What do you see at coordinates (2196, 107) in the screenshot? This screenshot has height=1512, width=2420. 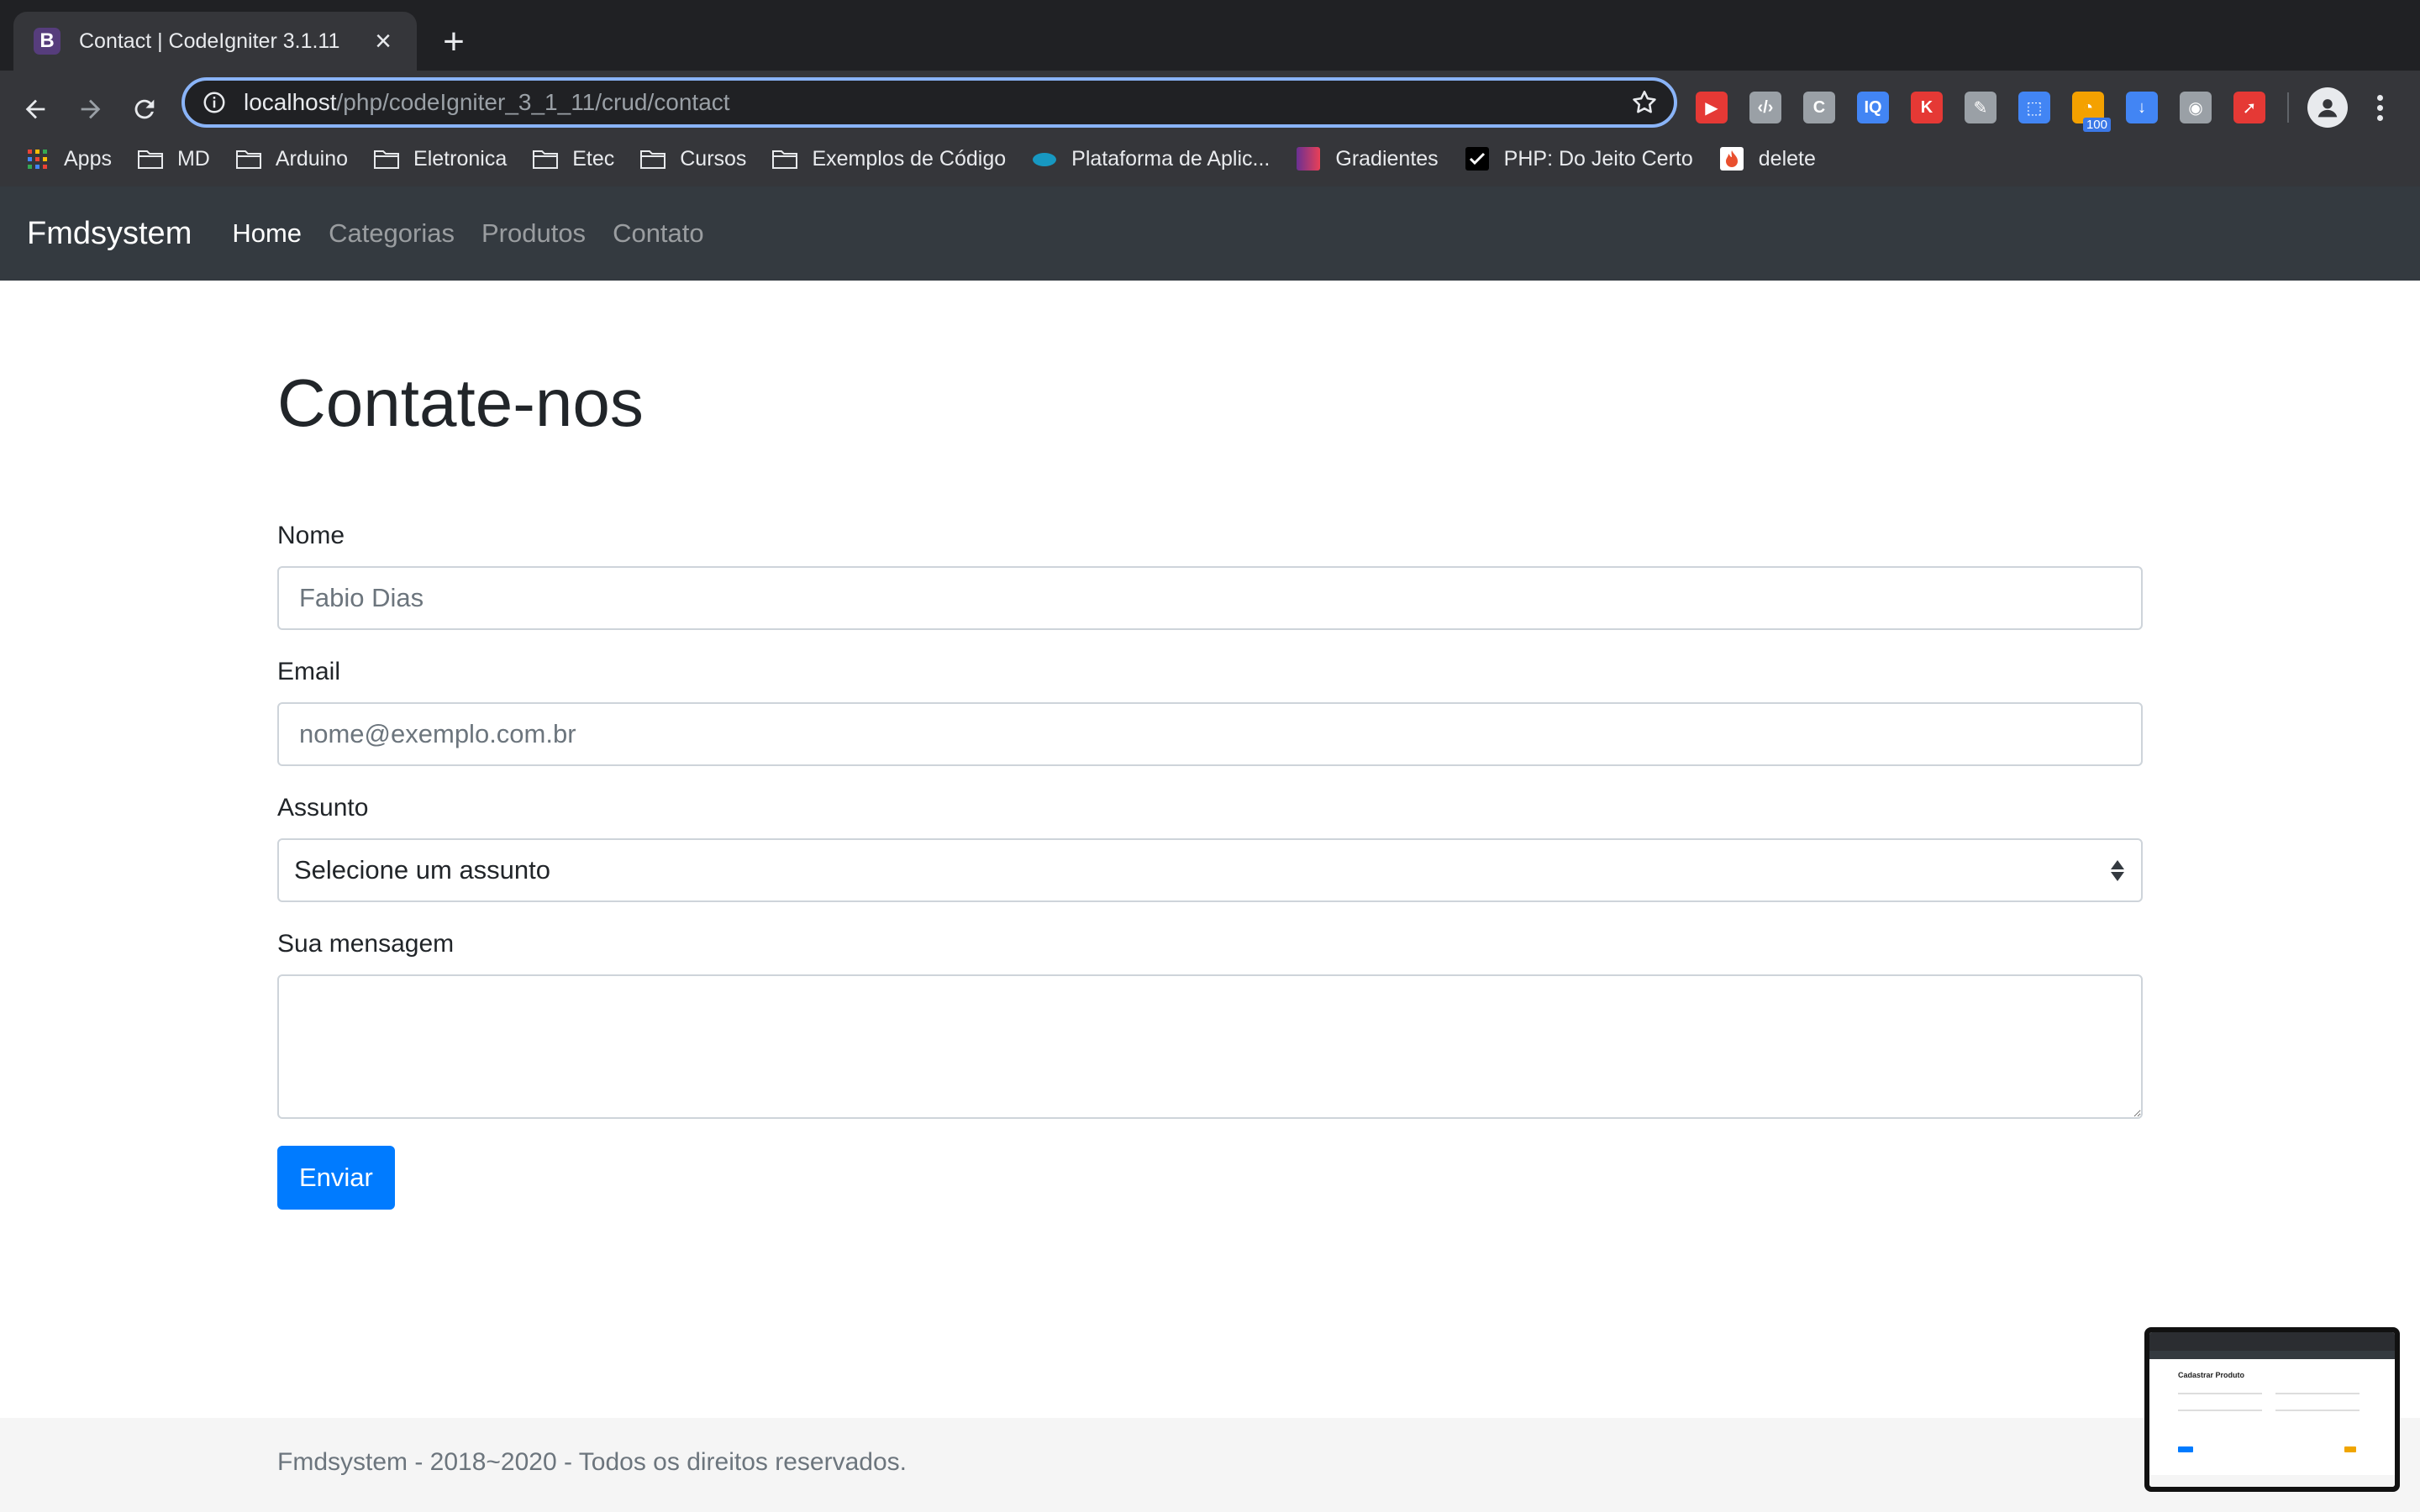 I see `circle-extension-icon: ◉` at bounding box center [2196, 107].